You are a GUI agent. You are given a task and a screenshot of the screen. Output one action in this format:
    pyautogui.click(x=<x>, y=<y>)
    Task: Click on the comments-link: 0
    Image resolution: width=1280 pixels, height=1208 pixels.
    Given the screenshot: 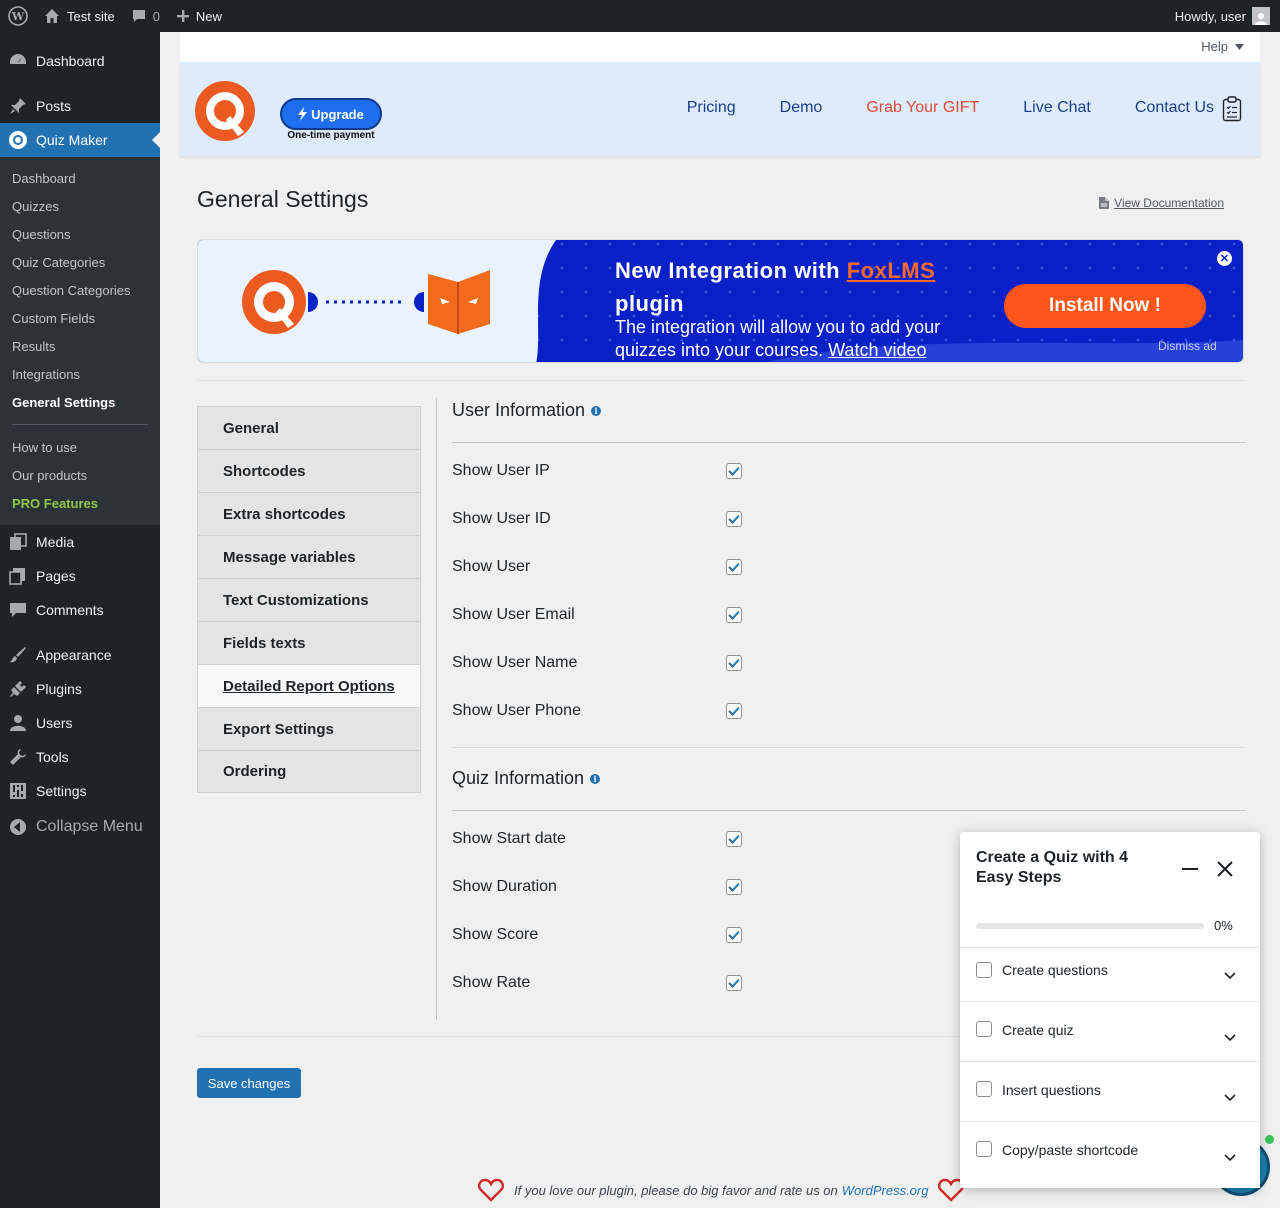 What is the action you would take?
    pyautogui.click(x=145, y=16)
    